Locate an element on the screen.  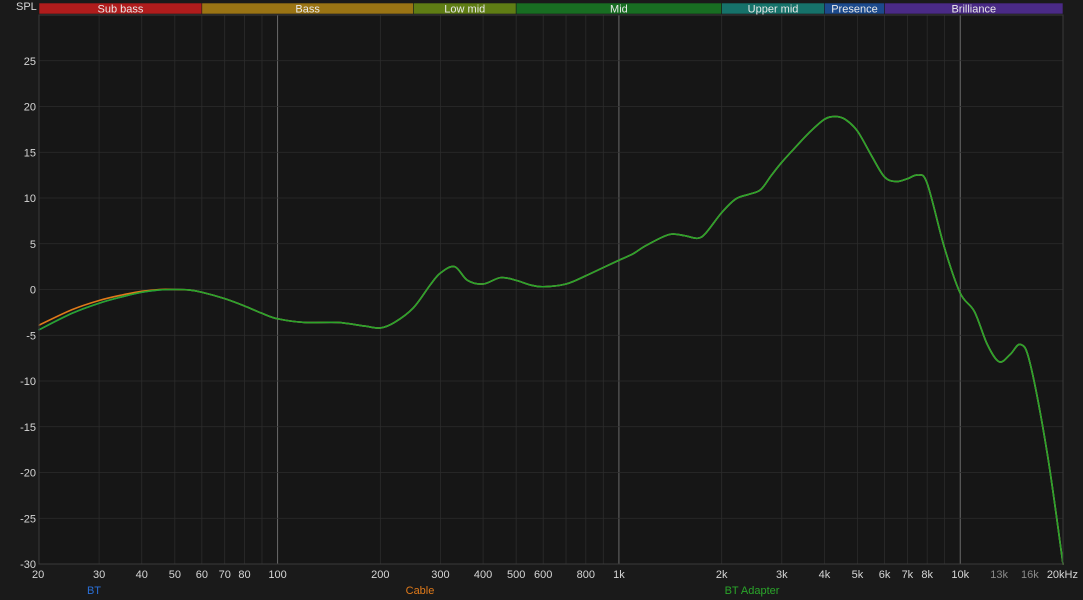
y-tick-label: 10 is located at coordinates (30, 199).